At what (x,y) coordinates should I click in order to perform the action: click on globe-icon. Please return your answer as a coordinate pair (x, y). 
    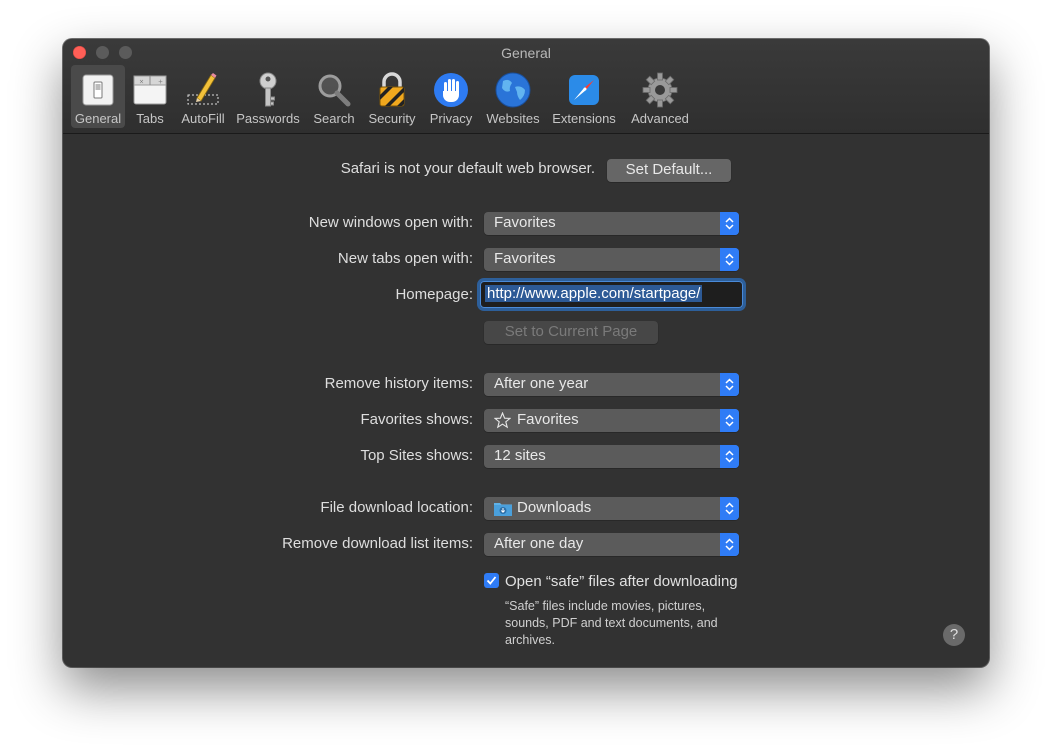
    Looking at the image, I should click on (513, 90).